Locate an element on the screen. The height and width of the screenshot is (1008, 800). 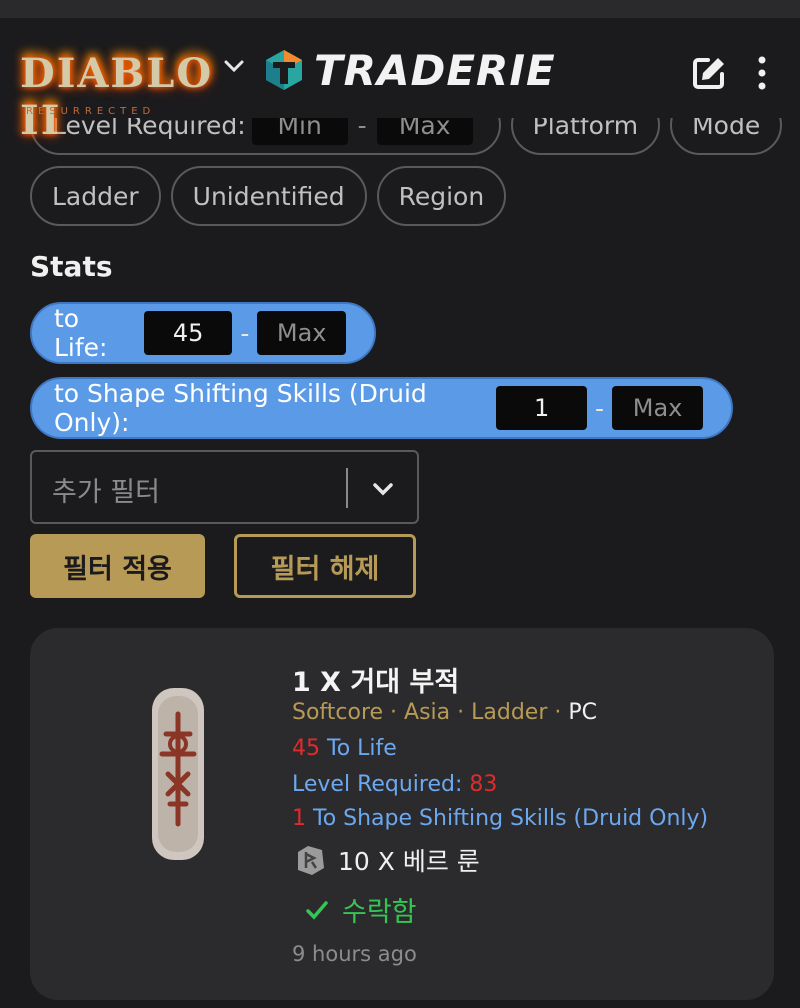
diablo-logo-text: DIABLO II is located at coordinates (117, 97).